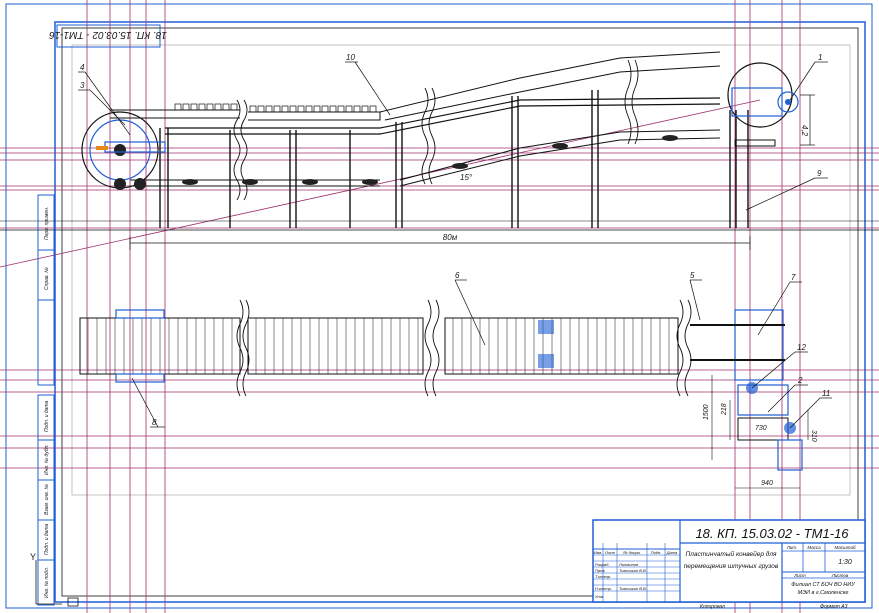  What do you see at coordinates (108, 34) in the screenshot?
I see `svg-text: 18. КП. 15.03.02 - ТМ1-16` at bounding box center [108, 34].